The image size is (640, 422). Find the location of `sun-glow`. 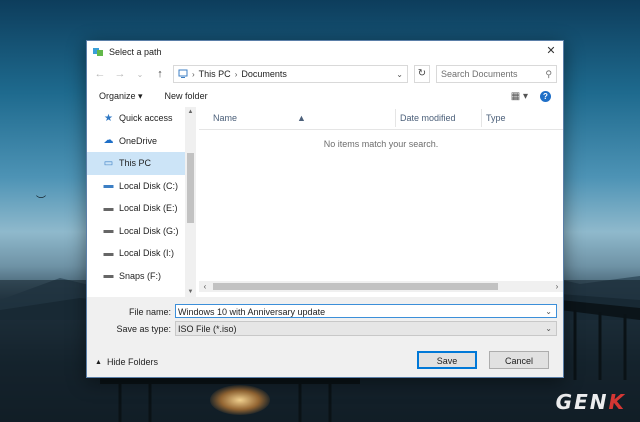

sun-glow is located at coordinates (240, 400).